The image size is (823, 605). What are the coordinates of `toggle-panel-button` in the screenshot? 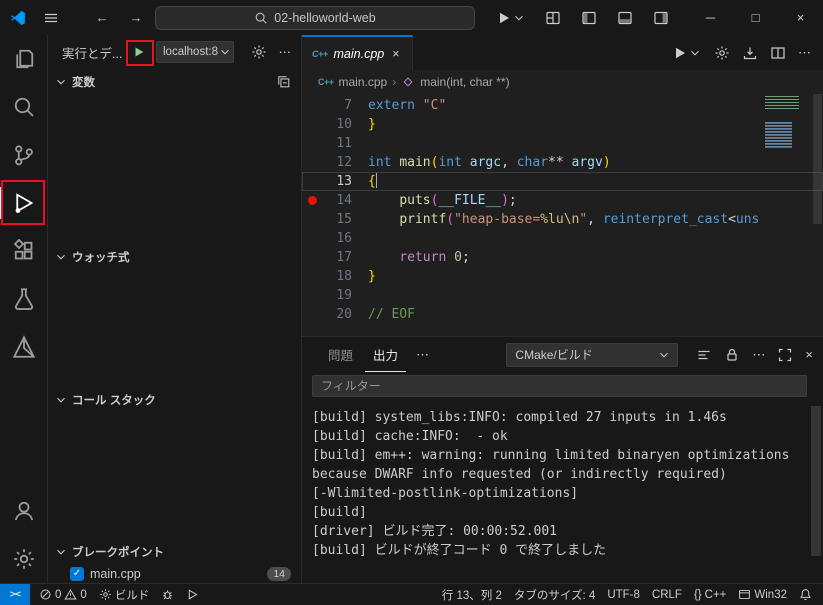 It's located at (625, 18).